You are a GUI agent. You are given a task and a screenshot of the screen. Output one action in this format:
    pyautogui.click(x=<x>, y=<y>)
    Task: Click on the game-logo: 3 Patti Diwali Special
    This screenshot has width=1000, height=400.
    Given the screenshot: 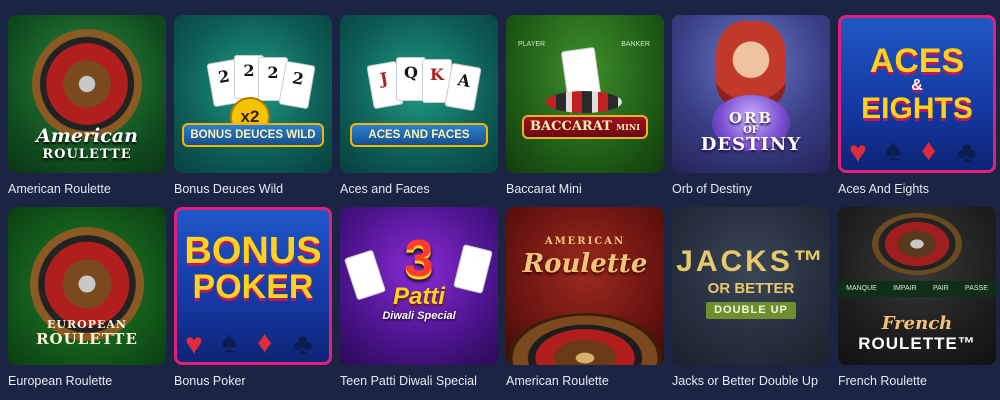 What is the action you would take?
    pyautogui.click(x=419, y=276)
    